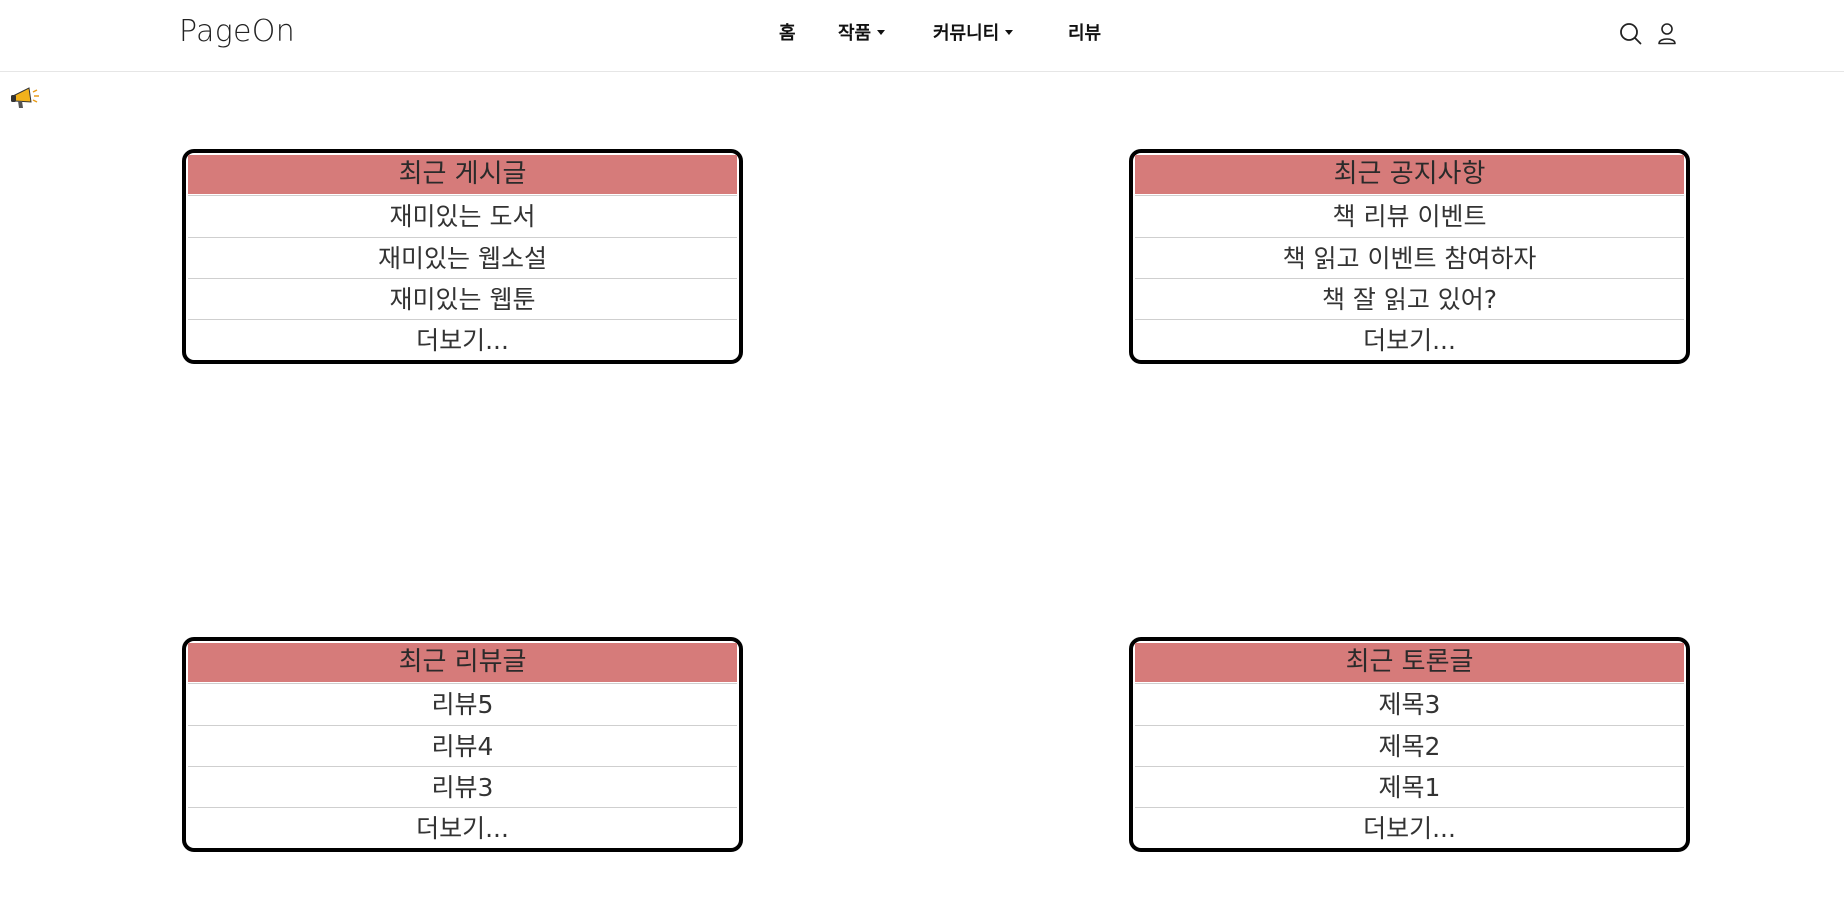 The width and height of the screenshot is (1844, 907). What do you see at coordinates (1409, 662) in the screenshot?
I see `recent-discussions-title: 최근 토론글` at bounding box center [1409, 662].